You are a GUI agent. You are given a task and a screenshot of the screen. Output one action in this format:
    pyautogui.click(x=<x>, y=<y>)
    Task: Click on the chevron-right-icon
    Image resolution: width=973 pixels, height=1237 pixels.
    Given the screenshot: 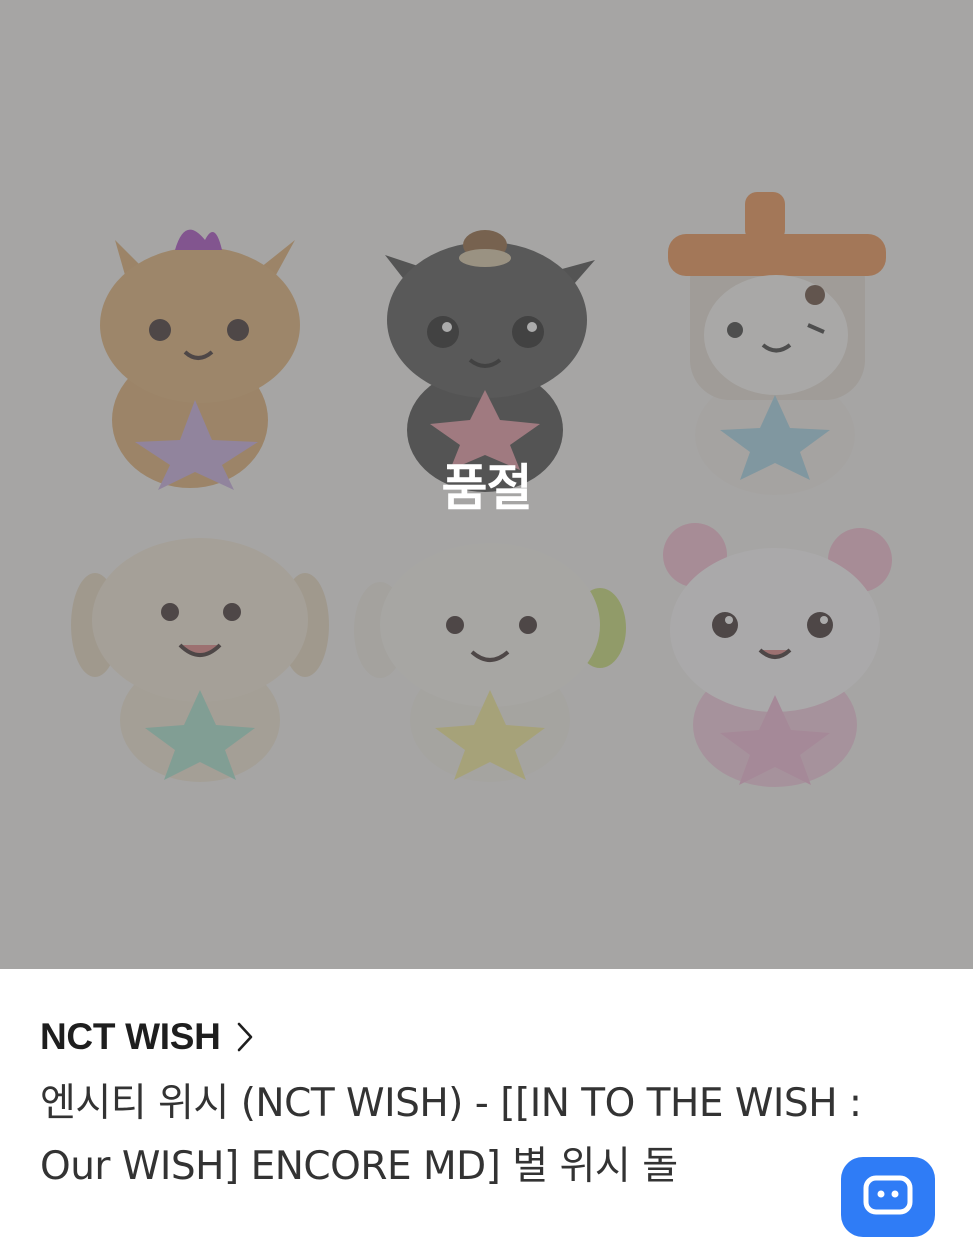 What is the action you would take?
    pyautogui.click(x=244, y=1037)
    